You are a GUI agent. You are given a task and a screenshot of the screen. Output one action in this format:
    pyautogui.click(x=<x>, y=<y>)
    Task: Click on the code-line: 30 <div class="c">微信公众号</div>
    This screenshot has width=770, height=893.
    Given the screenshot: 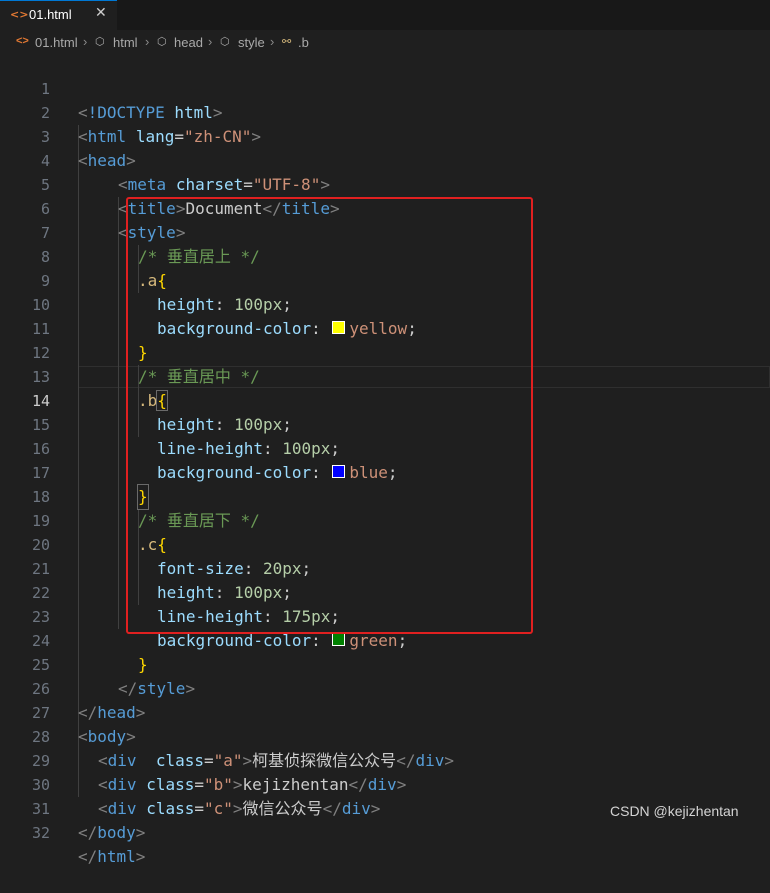 What is the action you would take?
    pyautogui.click(x=385, y=783)
    